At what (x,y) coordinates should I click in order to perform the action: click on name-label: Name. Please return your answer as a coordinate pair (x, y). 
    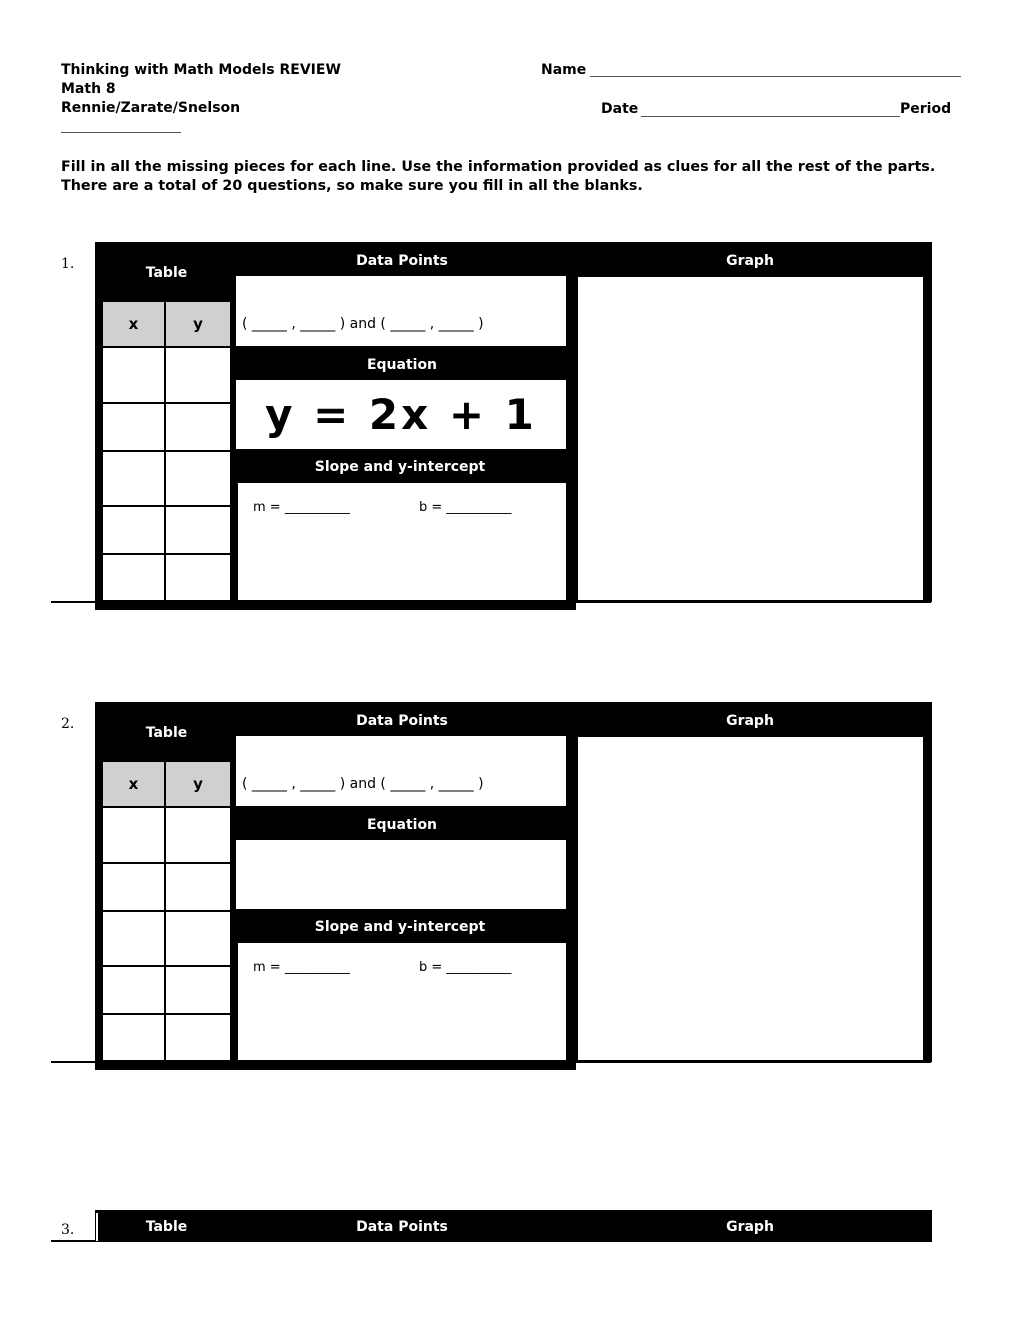
    Looking at the image, I should click on (564, 70).